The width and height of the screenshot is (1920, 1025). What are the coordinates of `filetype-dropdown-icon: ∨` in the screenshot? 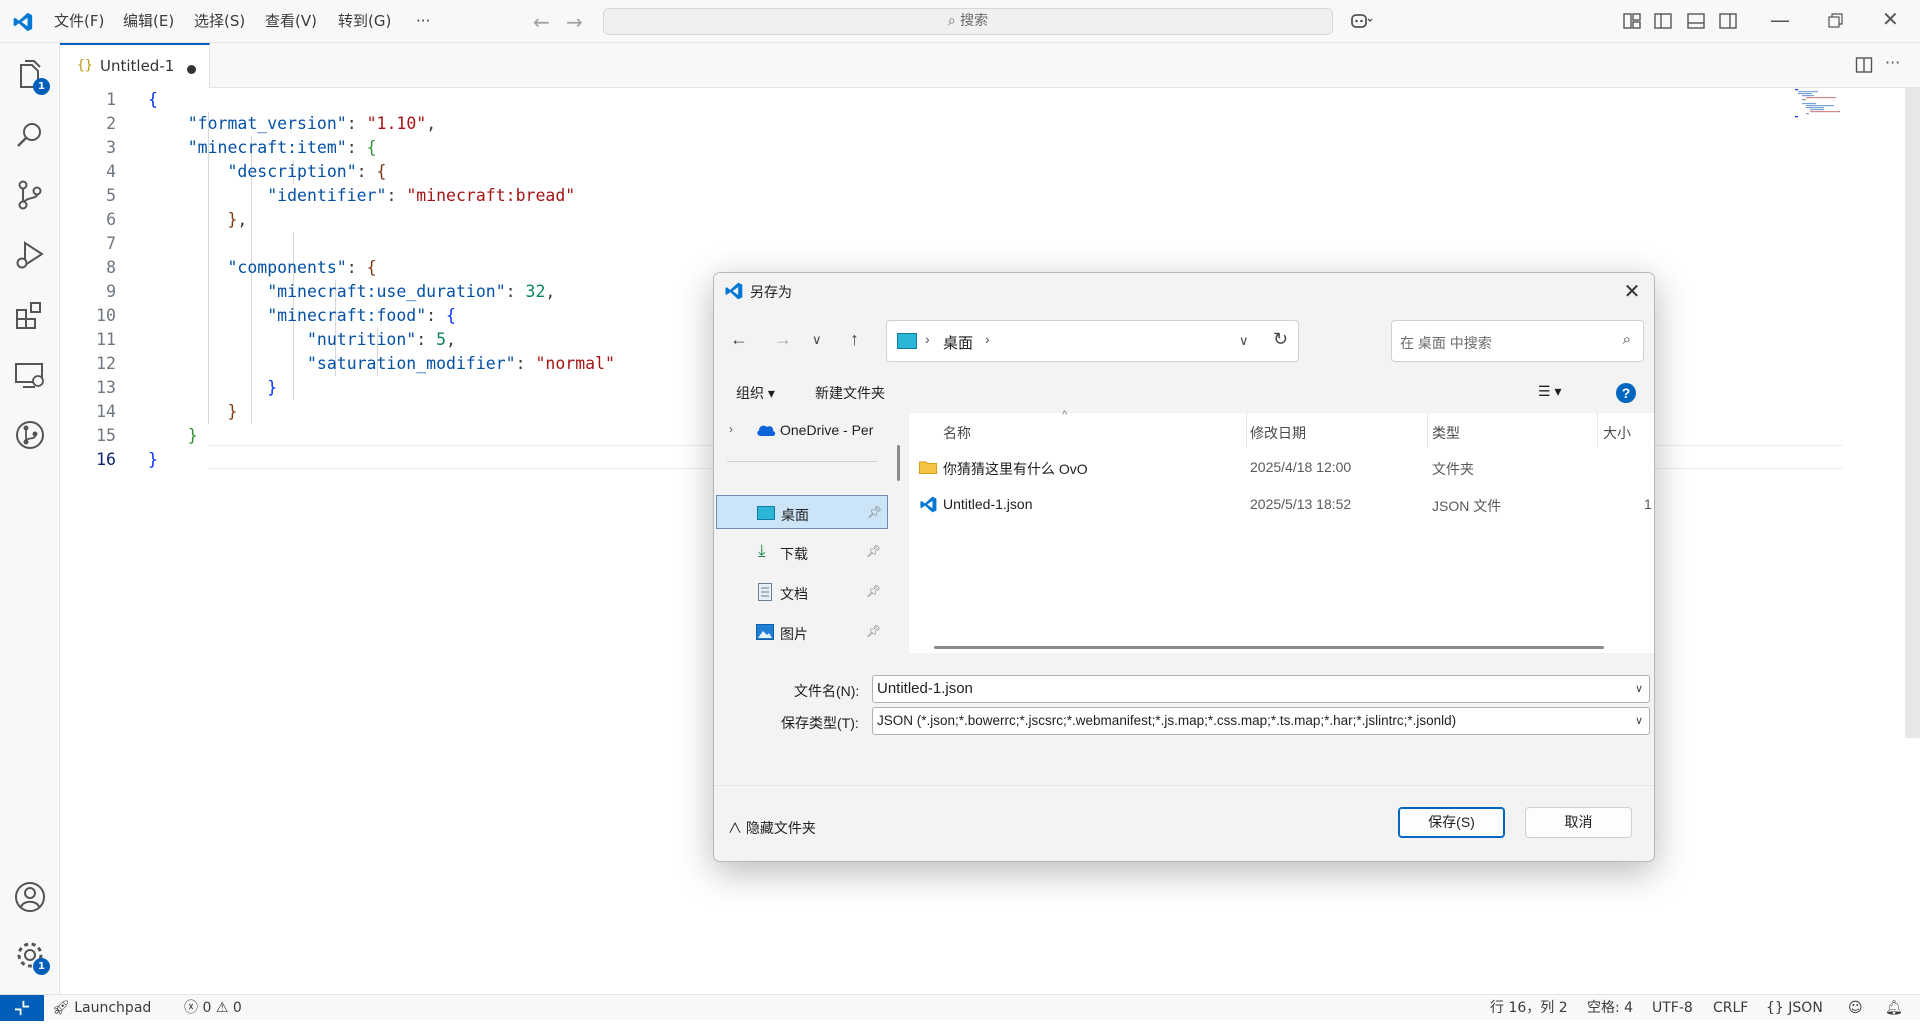 It's located at (1639, 721).